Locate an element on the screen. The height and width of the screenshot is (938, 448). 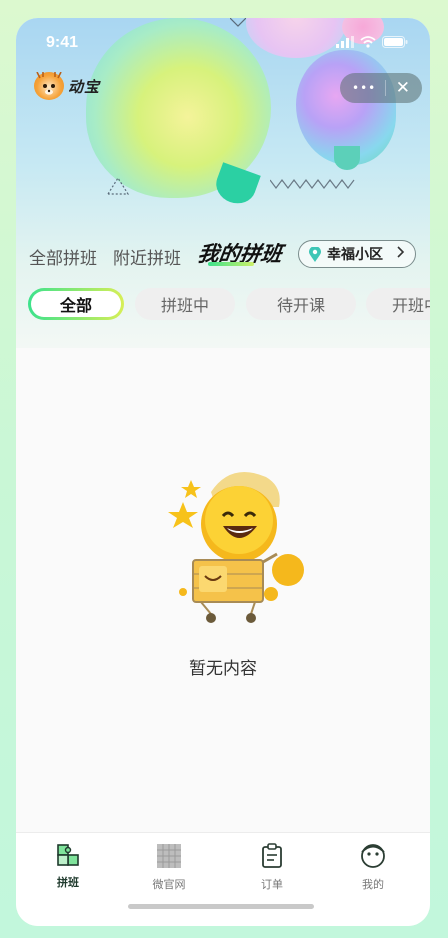
status-icons is located at coordinates (372, 42).